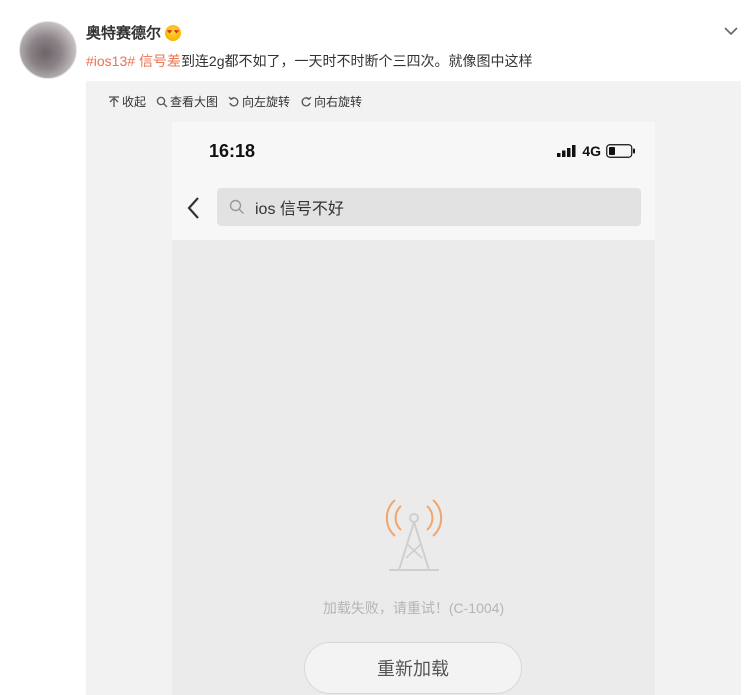 This screenshot has width=750, height=695. Describe the element at coordinates (338, 102) in the screenshot. I see `rotate-right-label: 向右旋转` at that location.